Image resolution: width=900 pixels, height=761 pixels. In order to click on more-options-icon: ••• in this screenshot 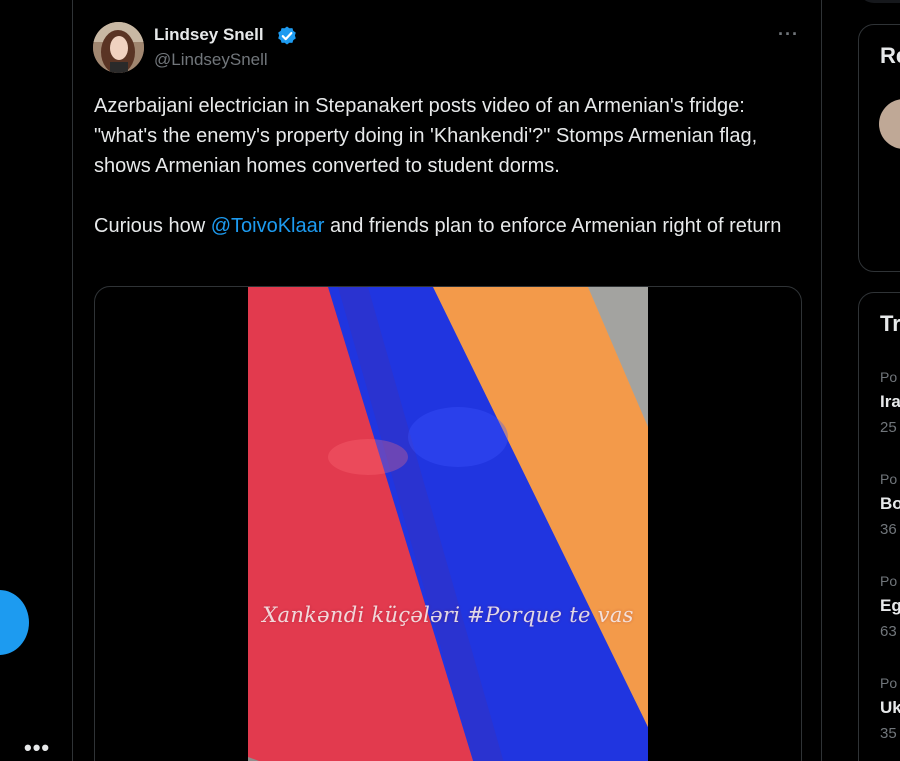, I will do `click(37, 748)`.